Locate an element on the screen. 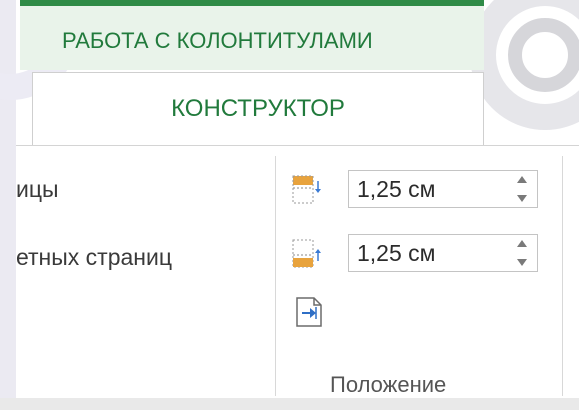 This screenshot has width=579, height=410. header-footer-tools-context: РАБОТА С КОЛОНТИТУЛАМИ is located at coordinates (252, 35).